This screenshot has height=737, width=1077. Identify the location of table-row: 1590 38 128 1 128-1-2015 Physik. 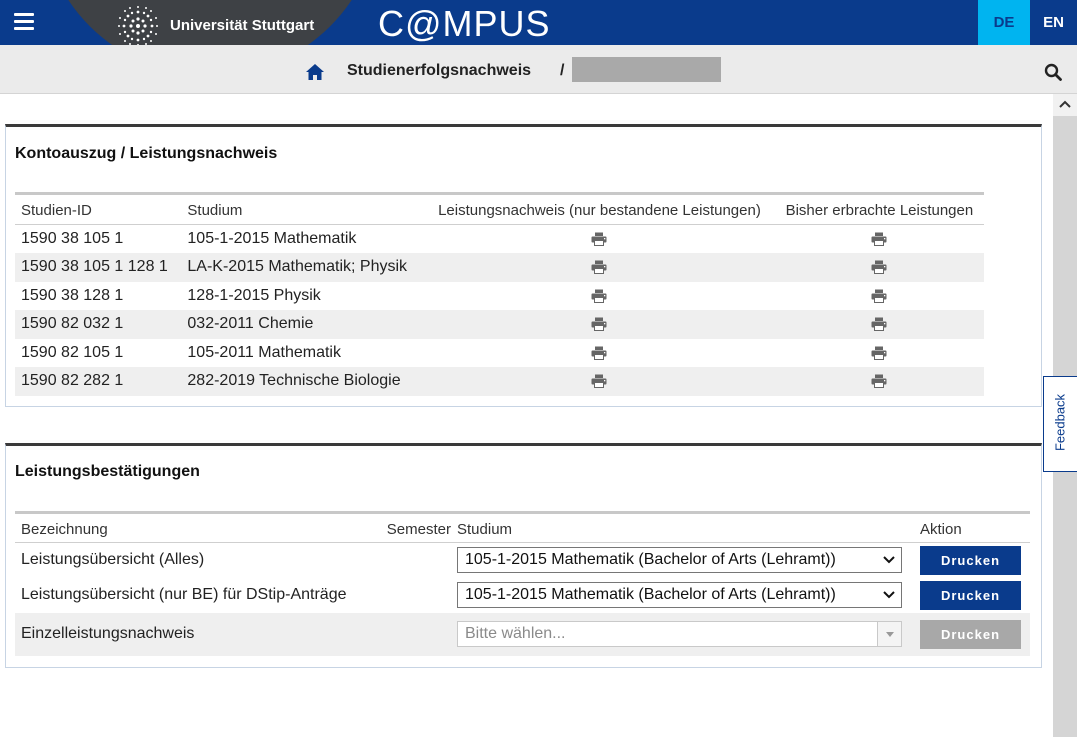
(499, 296).